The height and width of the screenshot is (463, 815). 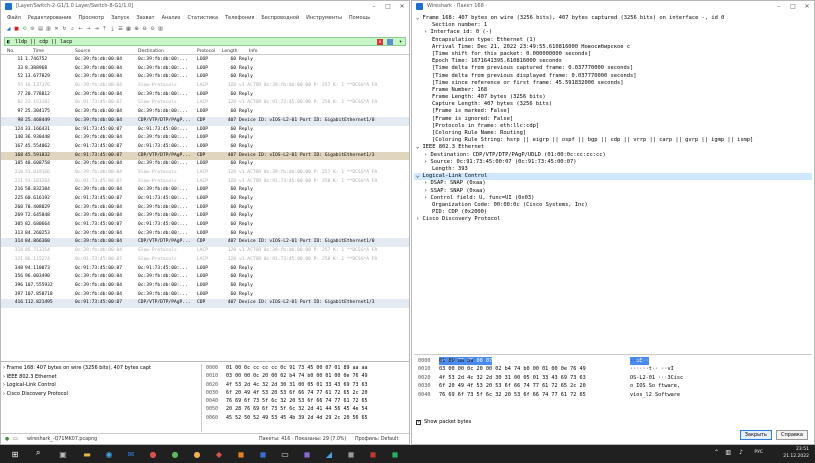 I want to click on go-to-packet-icon: ⇥, so click(x=96, y=29).